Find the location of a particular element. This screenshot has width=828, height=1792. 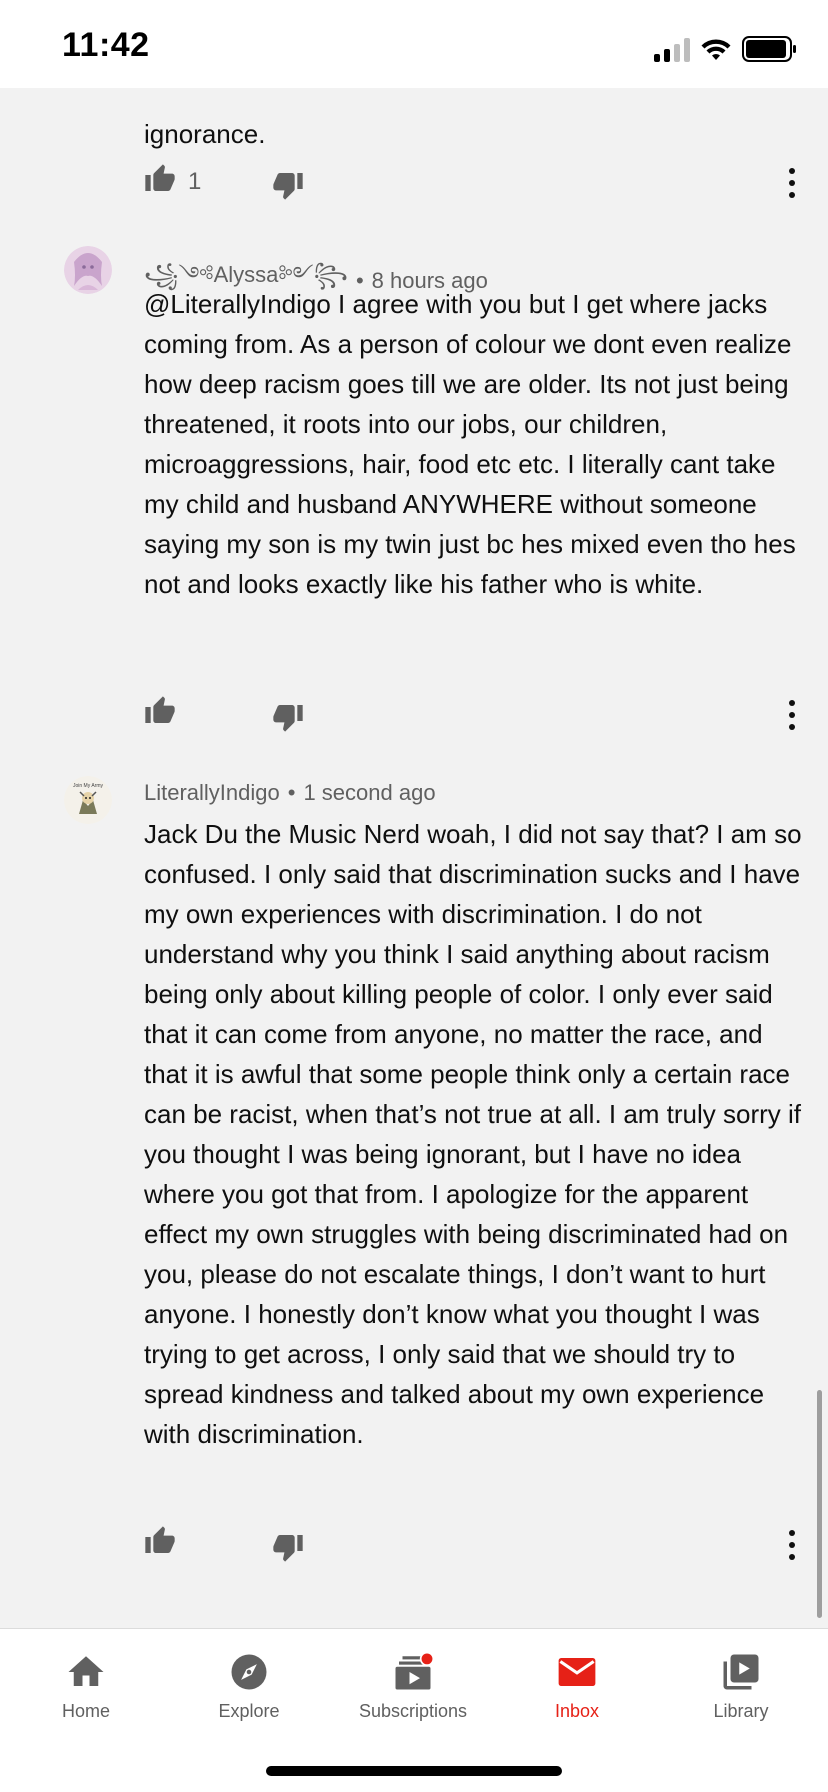

nav-label: Subscriptions is located at coordinates (413, 1711).